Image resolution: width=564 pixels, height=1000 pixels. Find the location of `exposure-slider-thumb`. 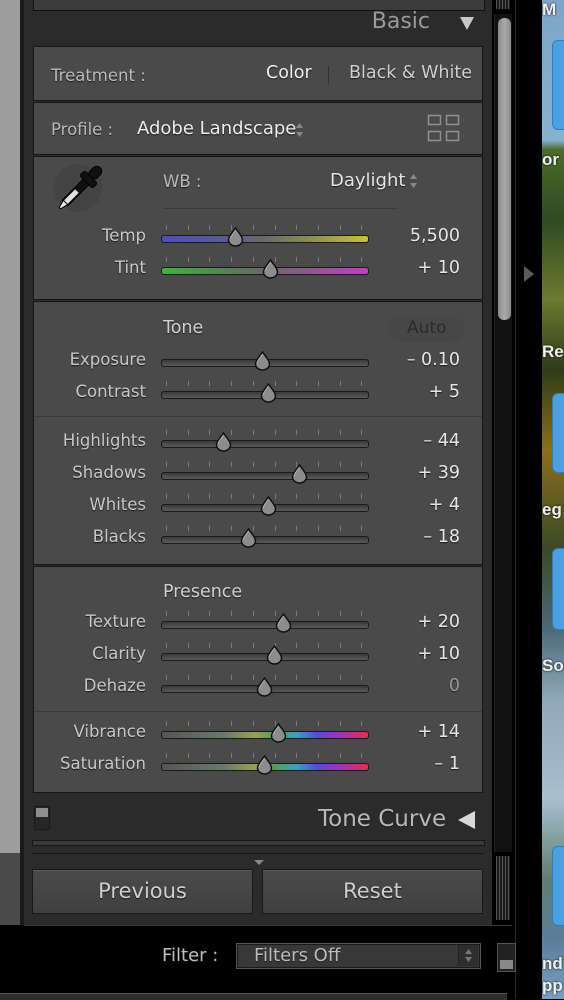

exposure-slider-thumb is located at coordinates (262, 361).